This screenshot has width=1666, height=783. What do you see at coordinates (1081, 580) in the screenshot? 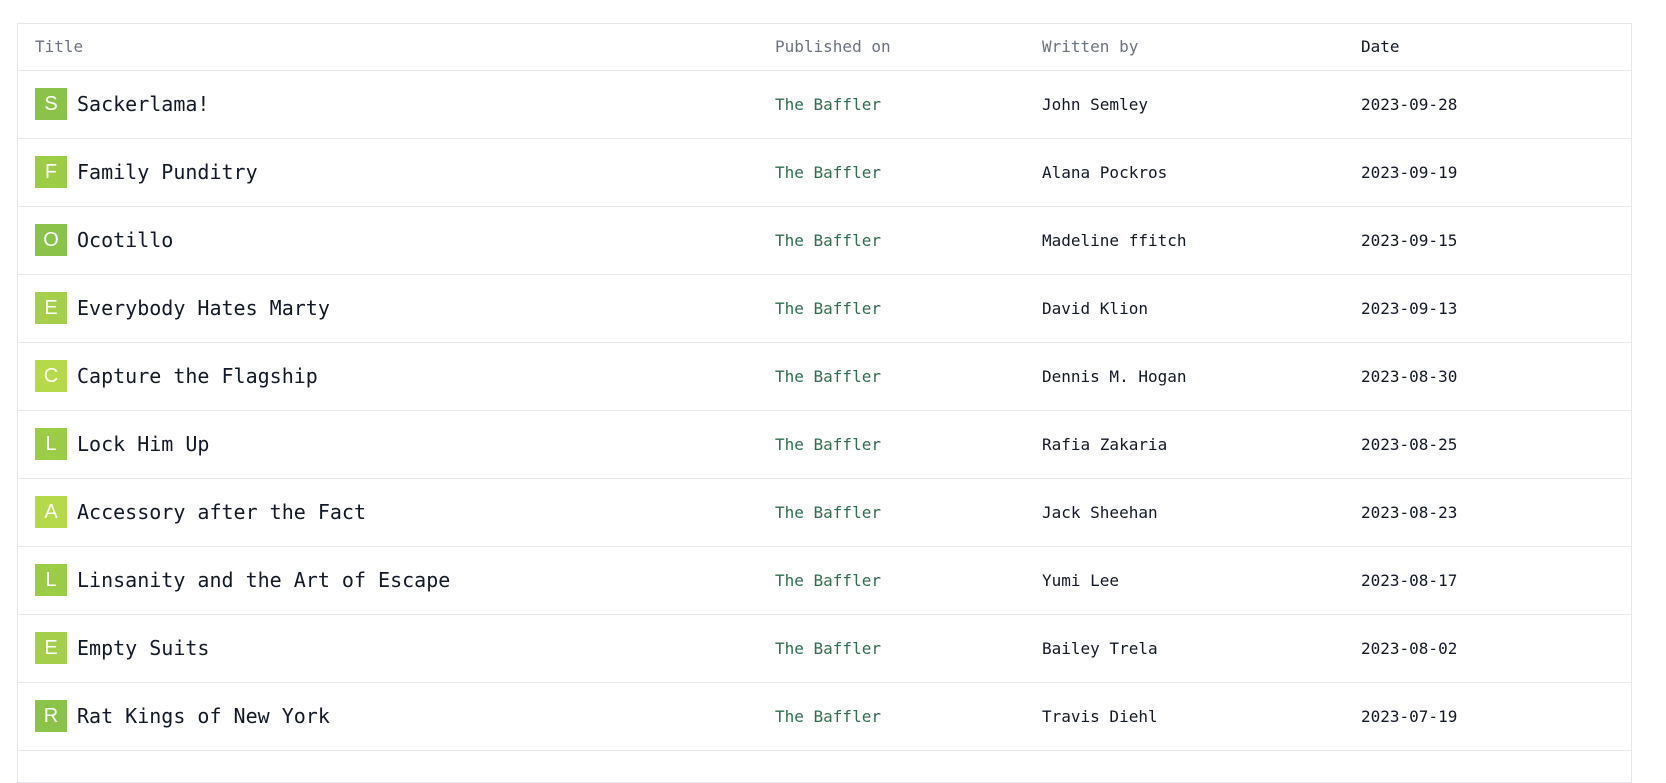
I see `author-name: Yumi Lee` at bounding box center [1081, 580].